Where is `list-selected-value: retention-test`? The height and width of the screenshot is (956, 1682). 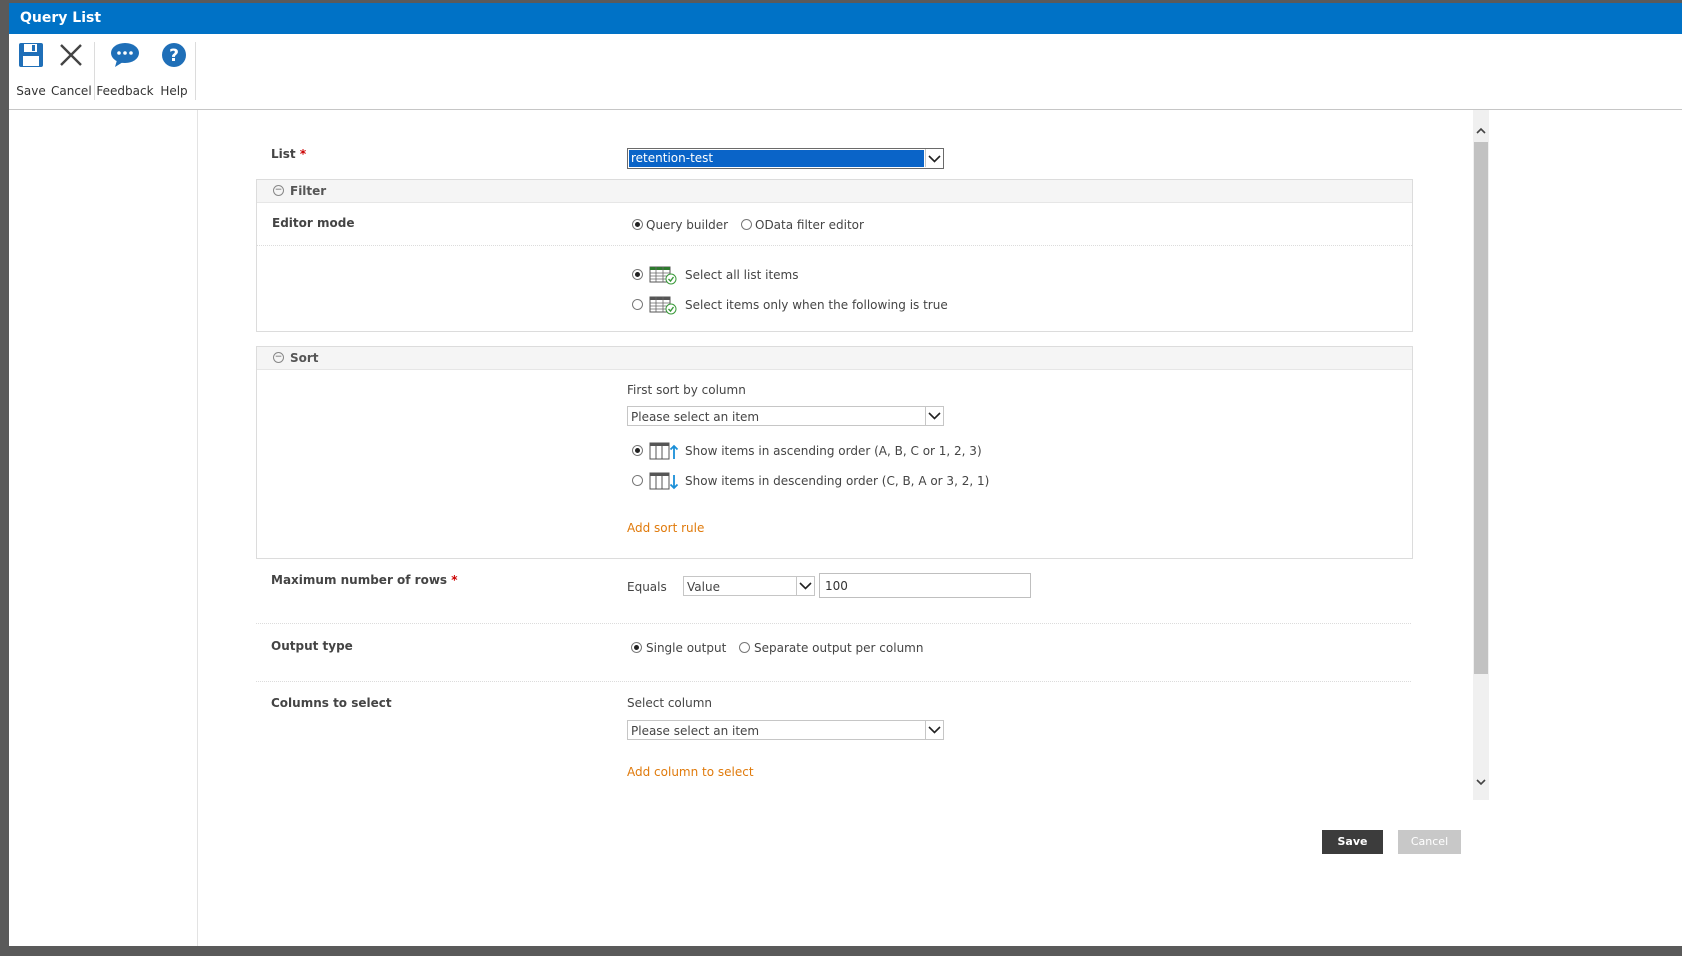 list-selected-value: retention-test is located at coordinates (776, 158).